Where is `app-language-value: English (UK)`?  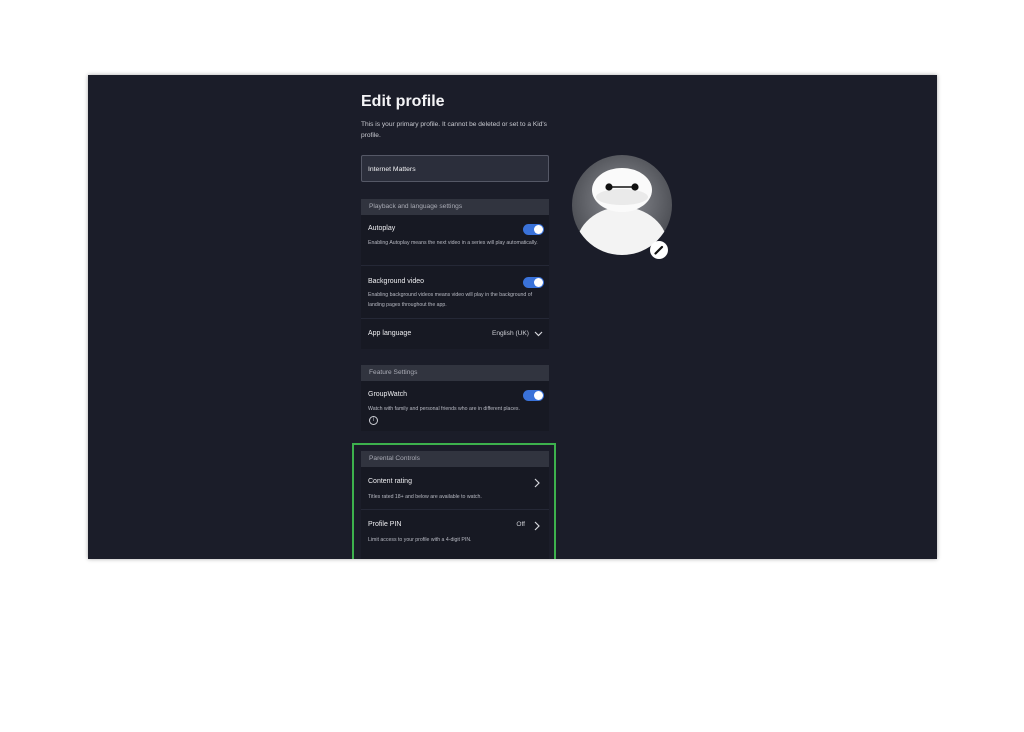
app-language-value: English (UK) is located at coordinates (510, 333).